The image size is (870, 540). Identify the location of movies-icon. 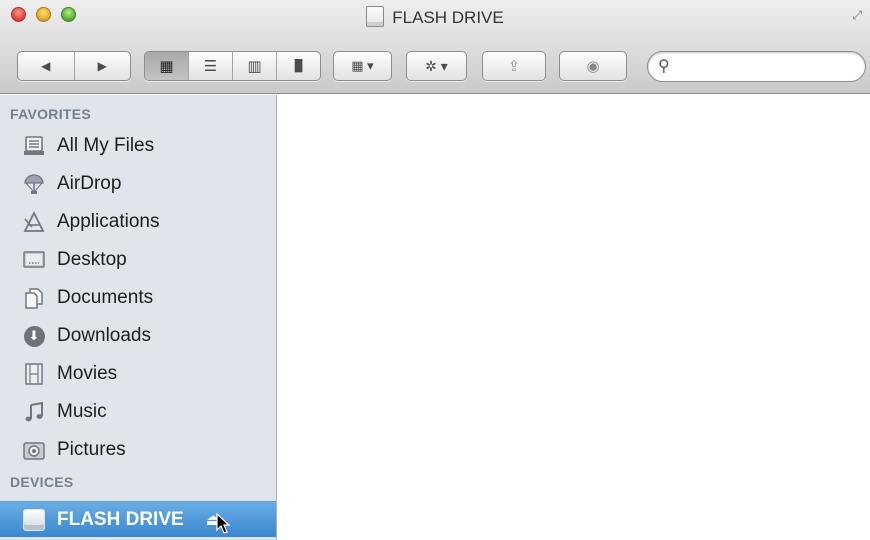
(34, 374).